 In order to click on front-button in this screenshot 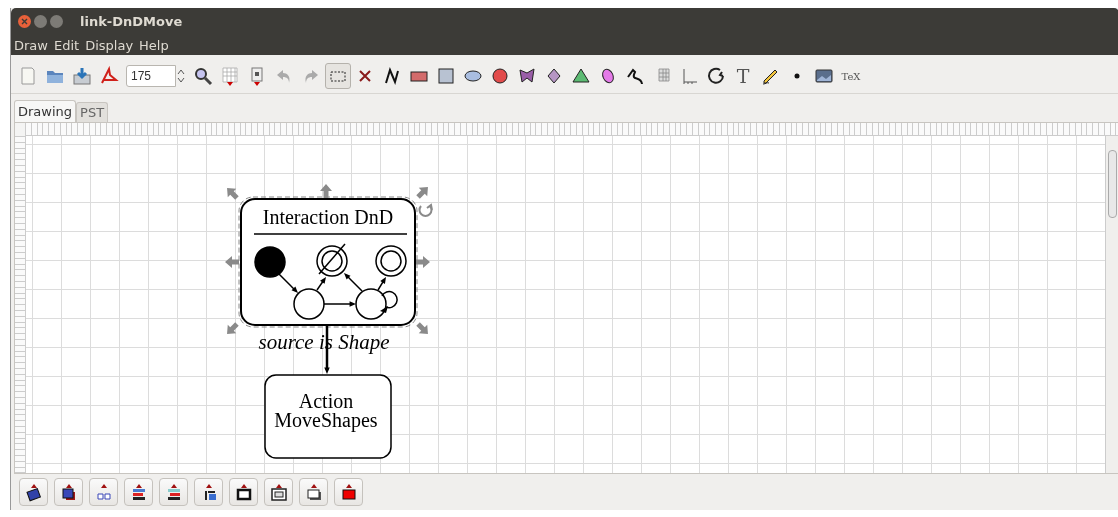, I will do `click(68, 492)`.